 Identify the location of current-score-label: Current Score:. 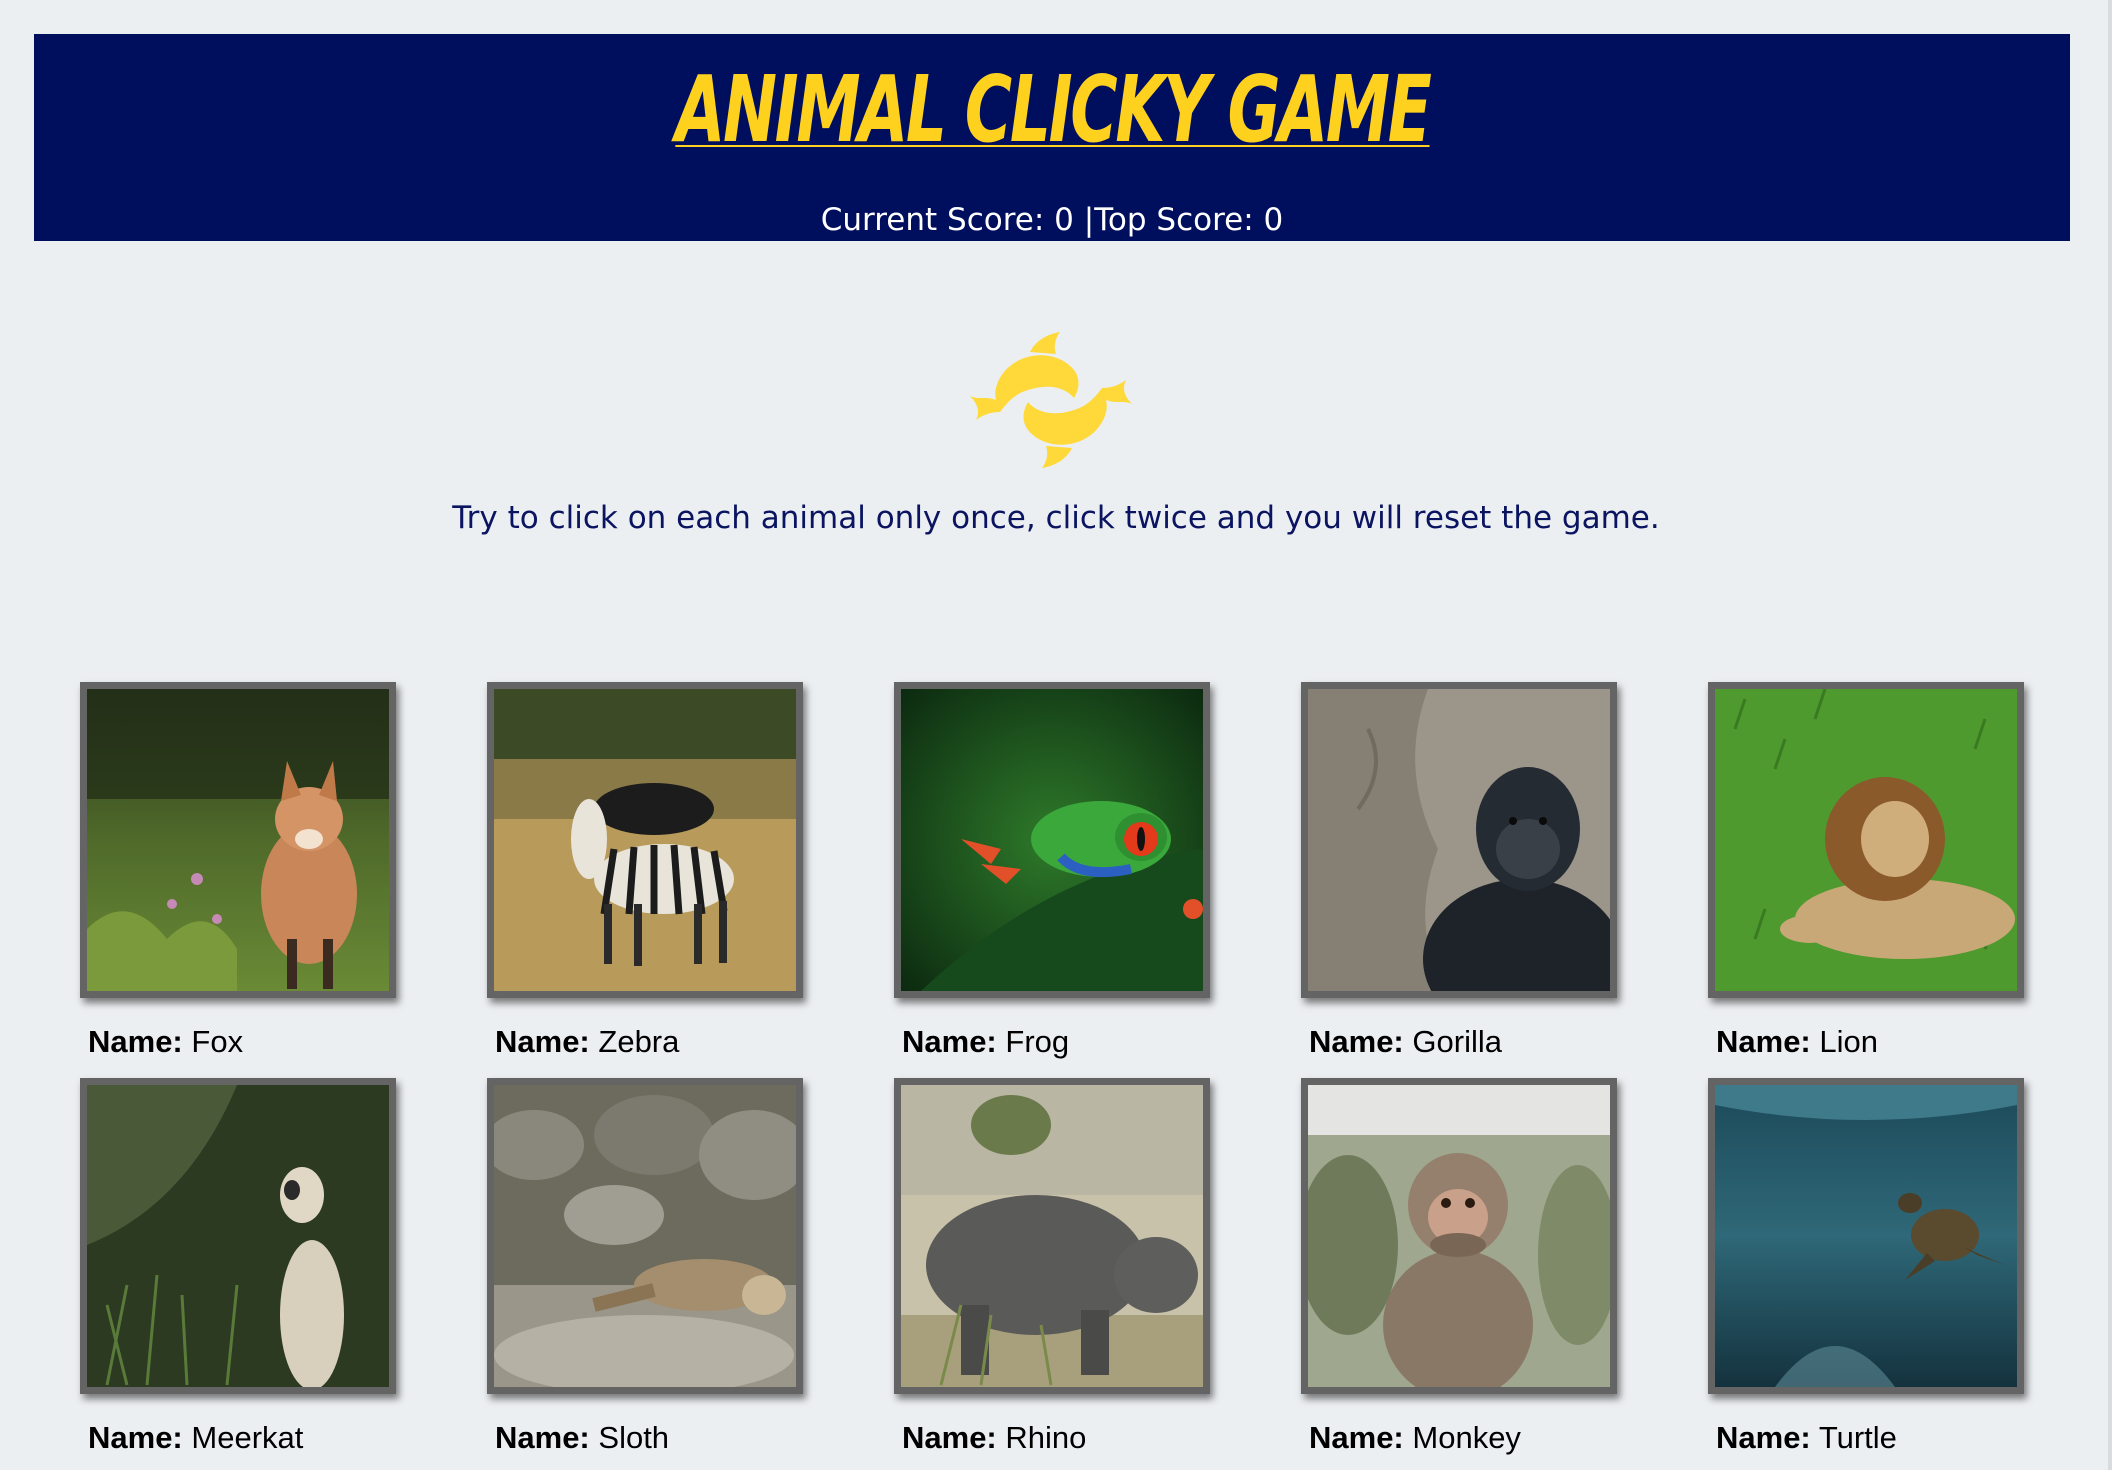
(937, 220).